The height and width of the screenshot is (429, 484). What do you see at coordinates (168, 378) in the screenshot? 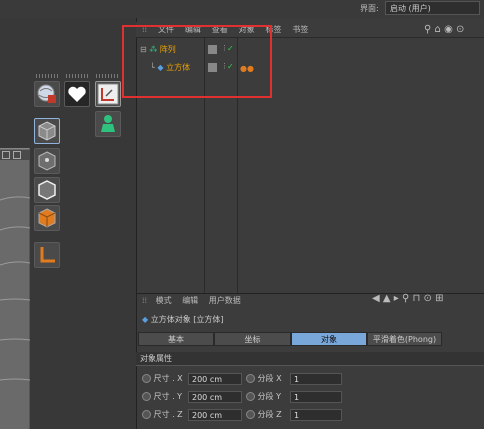
I see `size-x-label: 尺寸 . X` at bounding box center [168, 378].